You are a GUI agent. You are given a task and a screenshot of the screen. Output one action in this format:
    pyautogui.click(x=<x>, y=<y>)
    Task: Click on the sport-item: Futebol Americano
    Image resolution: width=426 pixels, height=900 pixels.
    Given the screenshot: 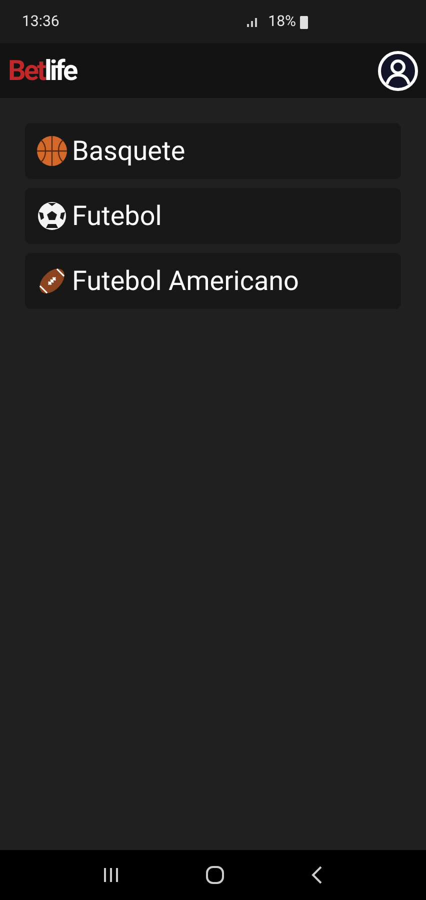 What is the action you would take?
    pyautogui.click(x=213, y=281)
    